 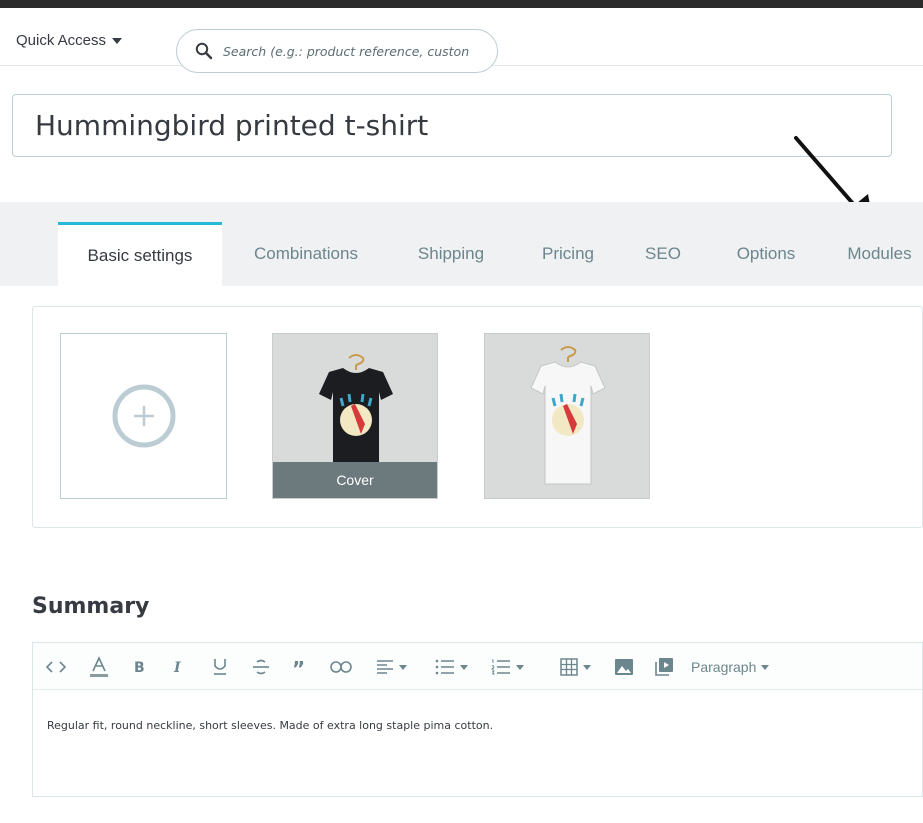 I want to click on bullet-list-icon, so click(x=444, y=667).